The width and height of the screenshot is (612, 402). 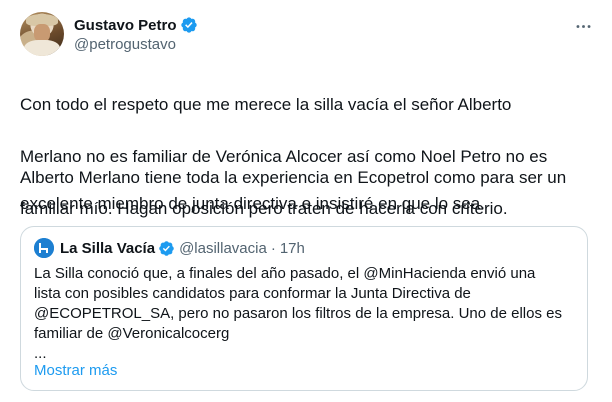 I want to click on quoted-author-handle: @lasillavacia, so click(x=223, y=248).